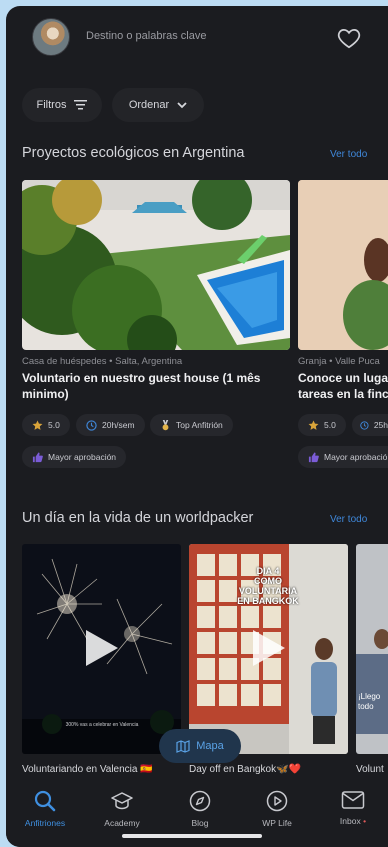 The width and height of the screenshot is (388, 847). I want to click on hours-chip: 25h, so click(370, 425).